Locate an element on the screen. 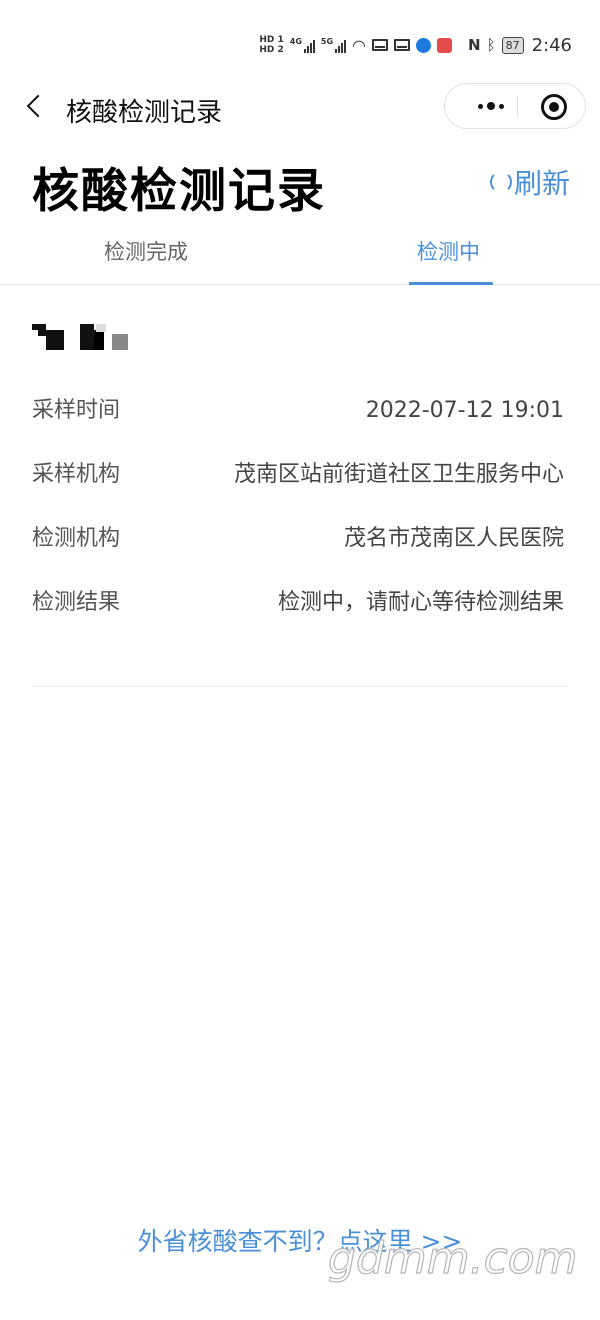 The width and height of the screenshot is (600, 1320). detail-value: 检测中，请耐心等待检测结果 is located at coordinates (420, 602).